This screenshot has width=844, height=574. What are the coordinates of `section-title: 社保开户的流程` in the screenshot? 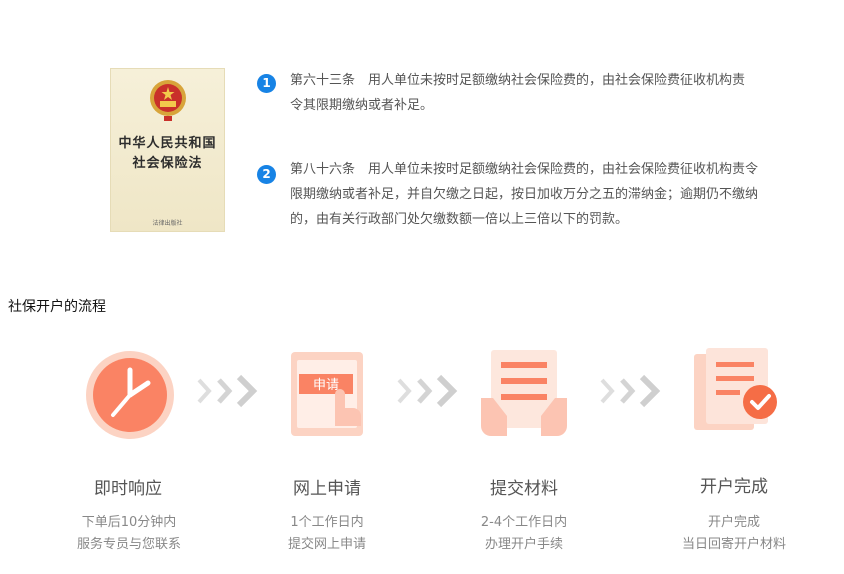 It's located at (57, 307).